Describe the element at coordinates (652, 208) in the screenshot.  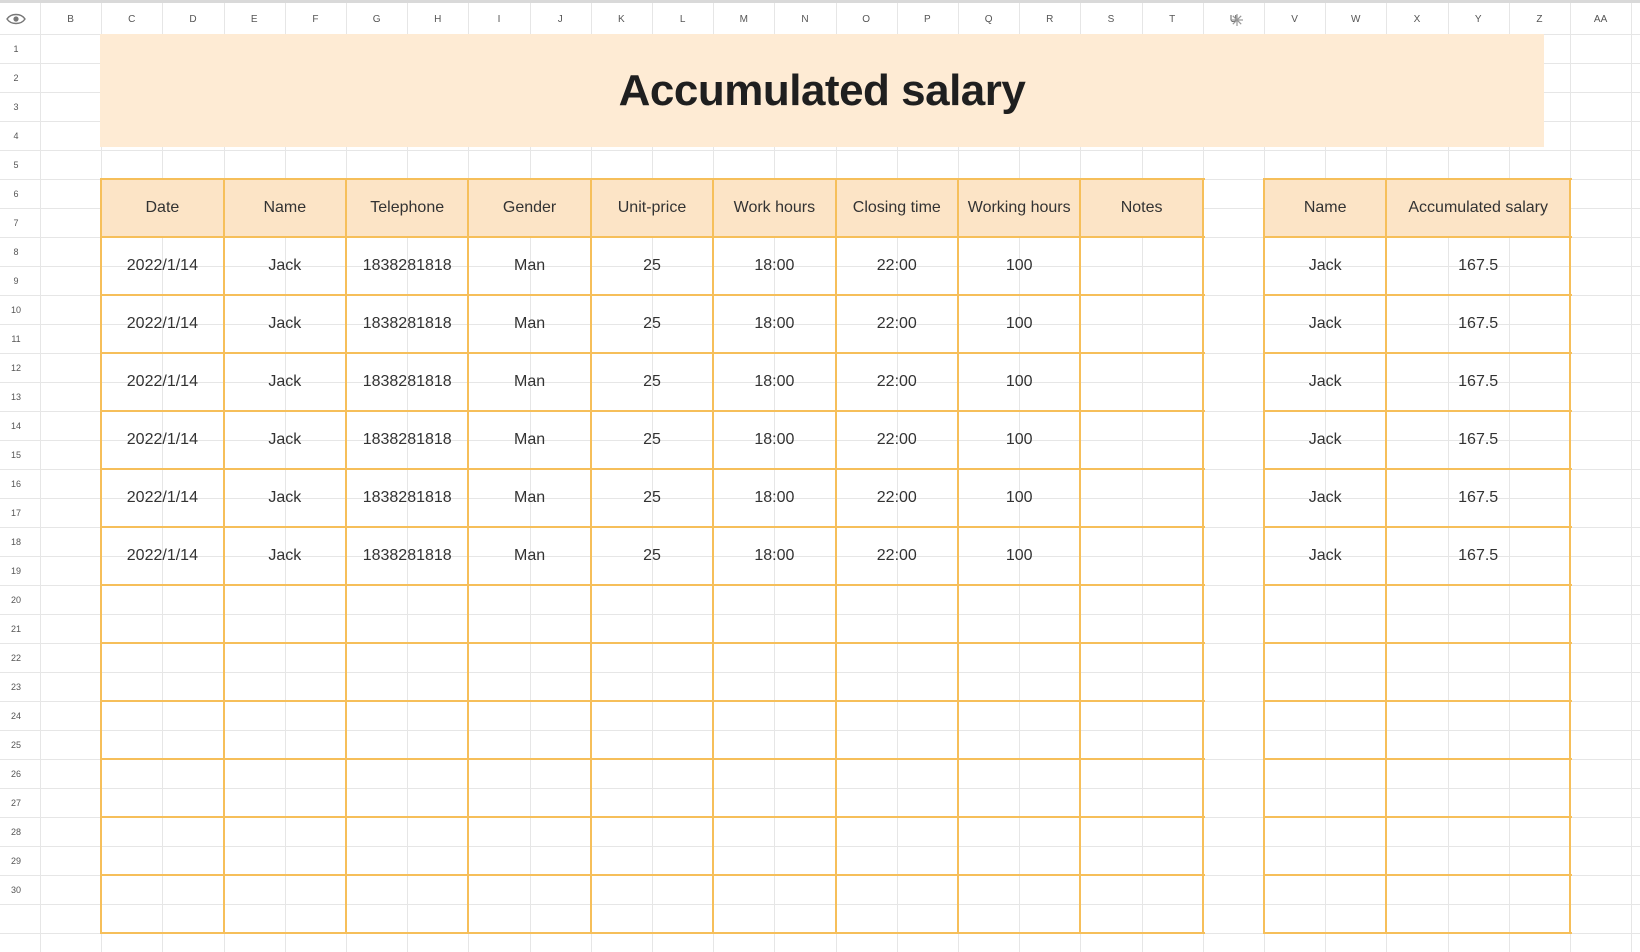
I see `column-heading: Unit-price` at that location.